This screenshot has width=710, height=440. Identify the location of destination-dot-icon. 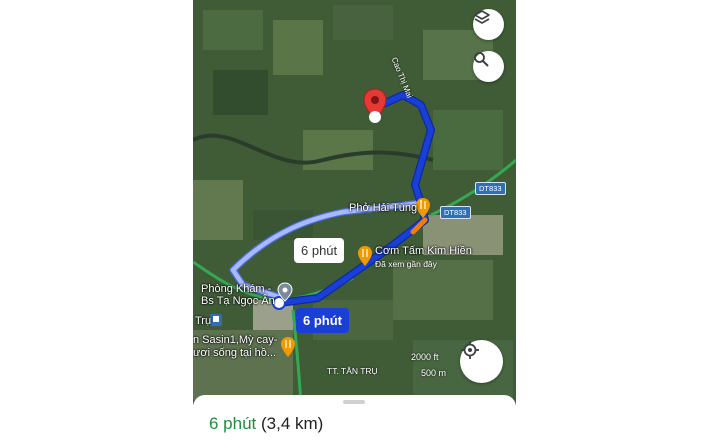
(375, 117).